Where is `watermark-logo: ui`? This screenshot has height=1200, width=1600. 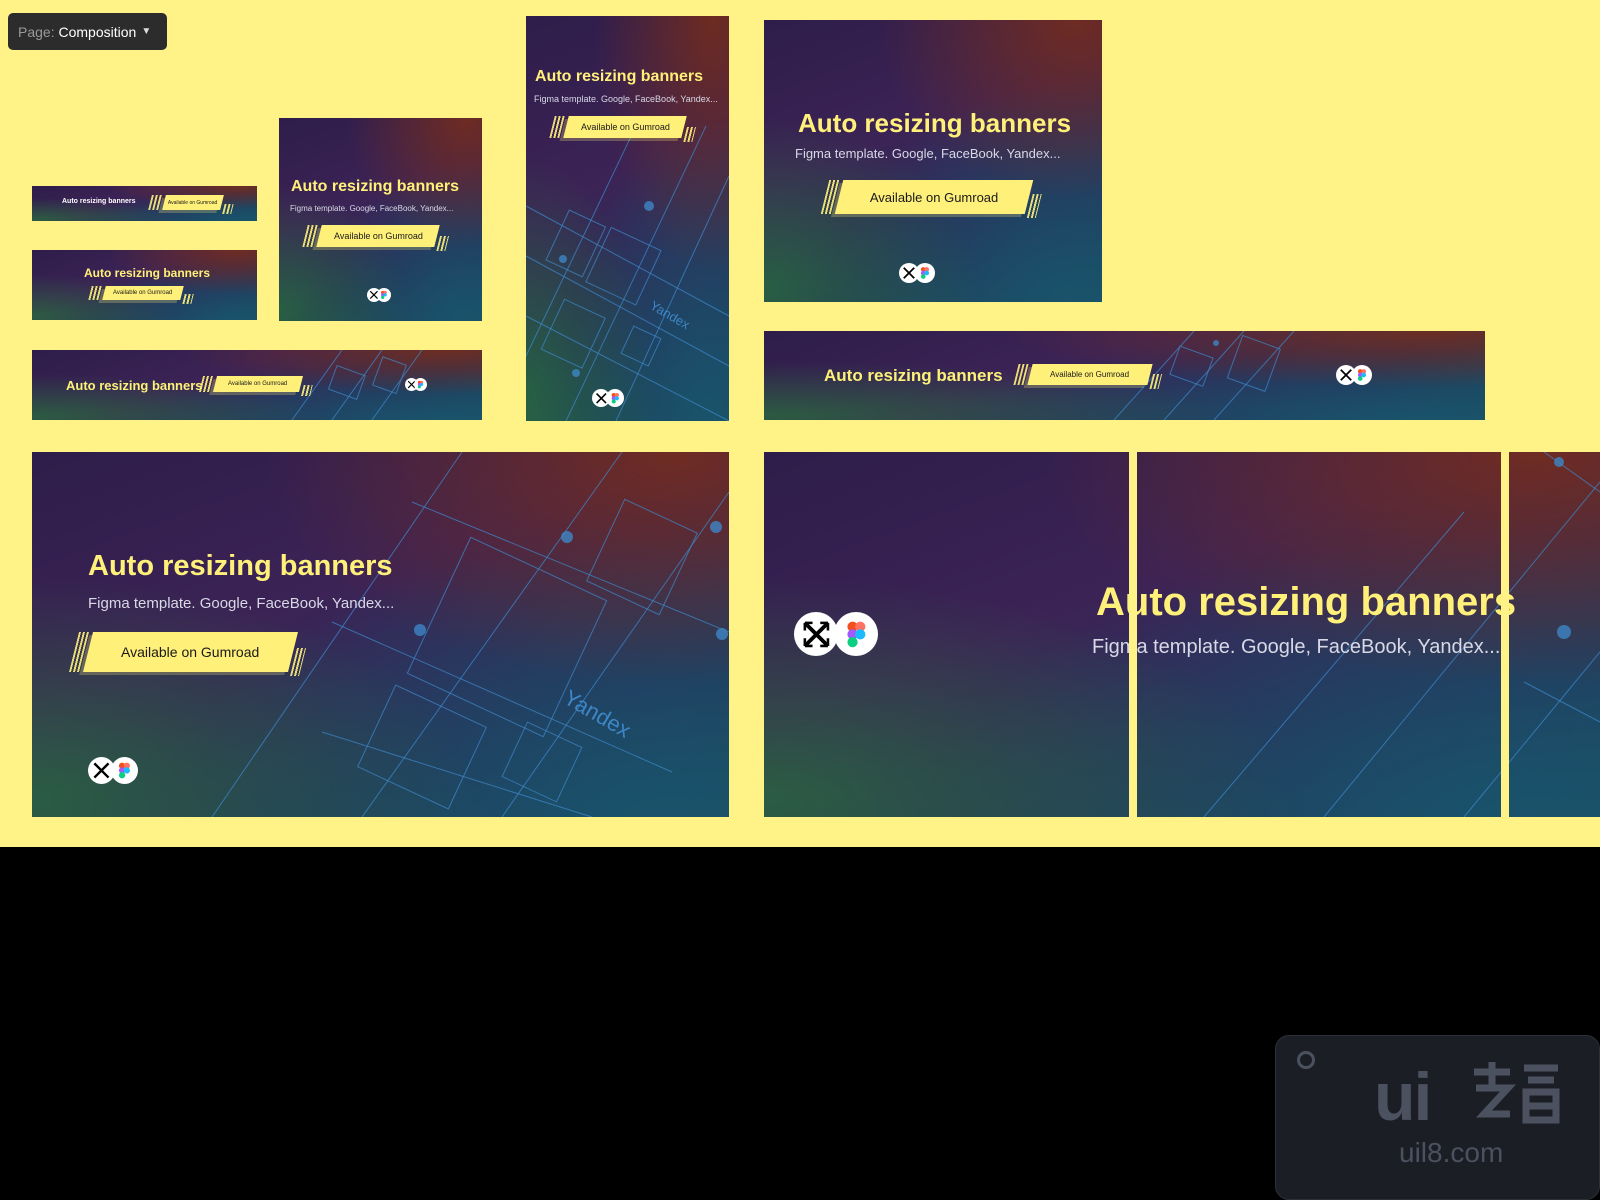 watermark-logo: ui is located at coordinates (1403, 1097).